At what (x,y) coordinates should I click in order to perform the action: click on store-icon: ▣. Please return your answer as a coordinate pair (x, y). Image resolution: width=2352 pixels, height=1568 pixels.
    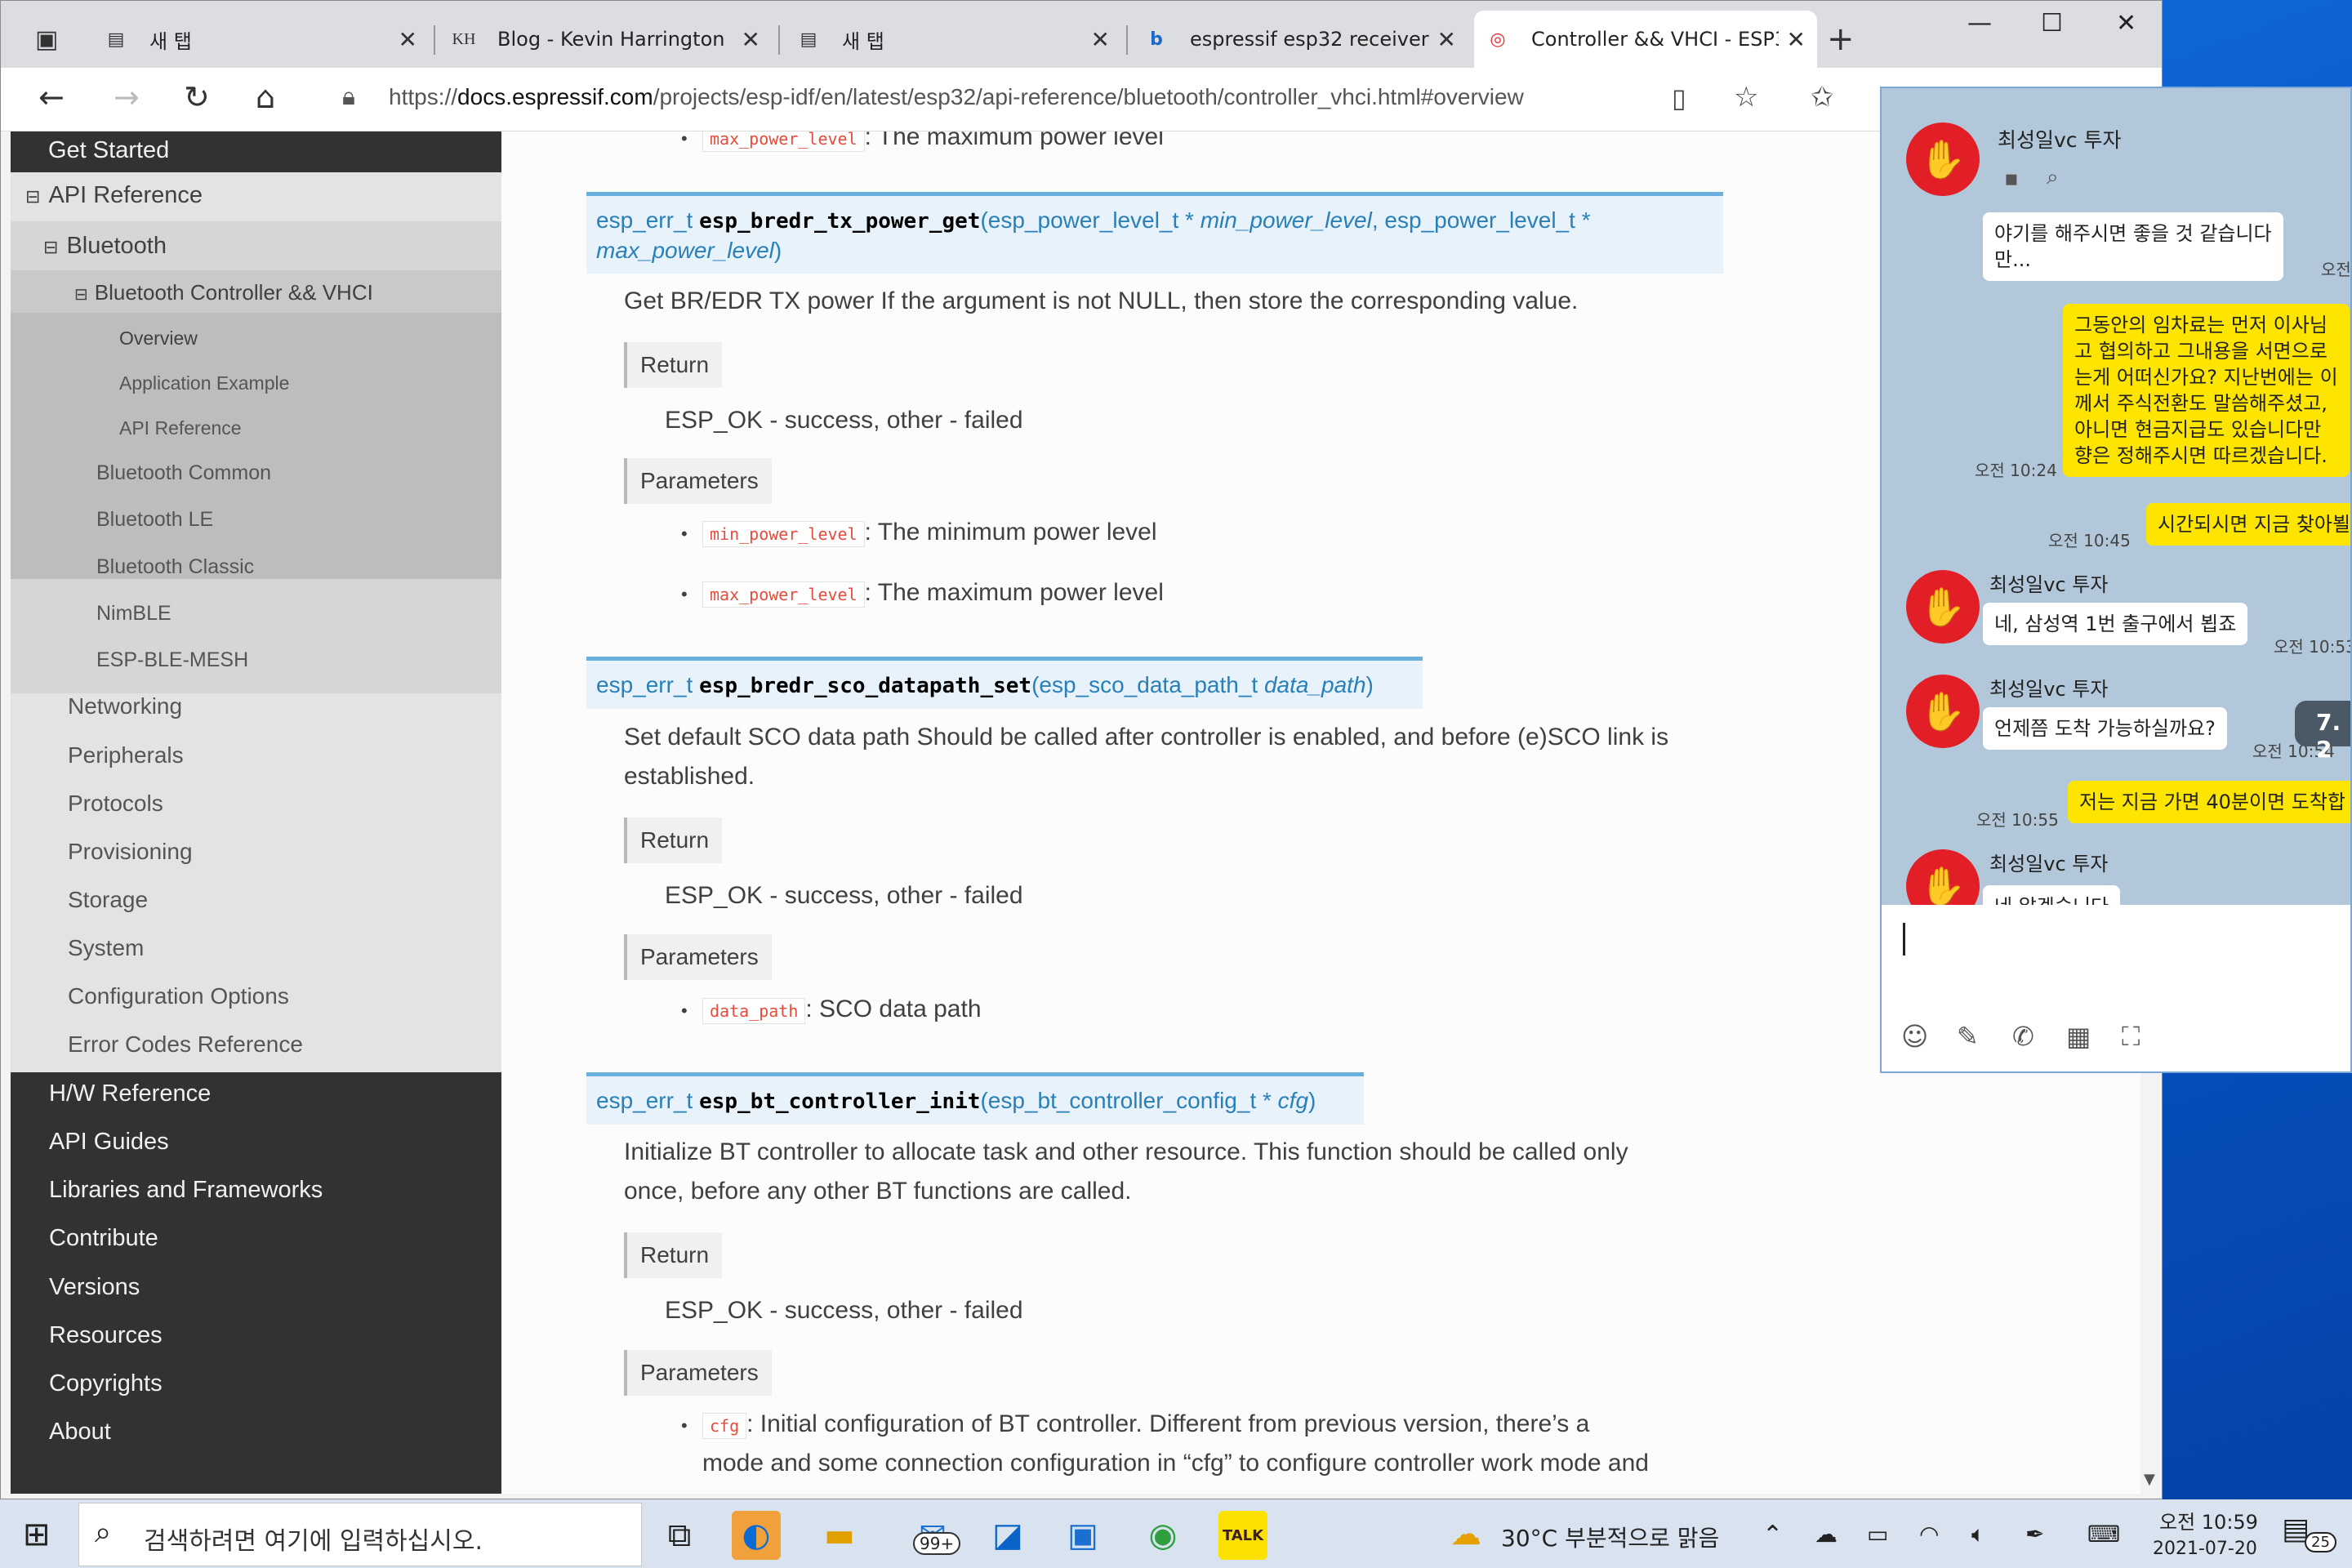
    Looking at the image, I should click on (1082, 1535).